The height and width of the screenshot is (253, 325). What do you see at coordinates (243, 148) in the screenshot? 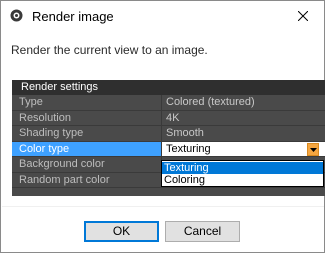
I see `color-type-select: Texturing` at bounding box center [243, 148].